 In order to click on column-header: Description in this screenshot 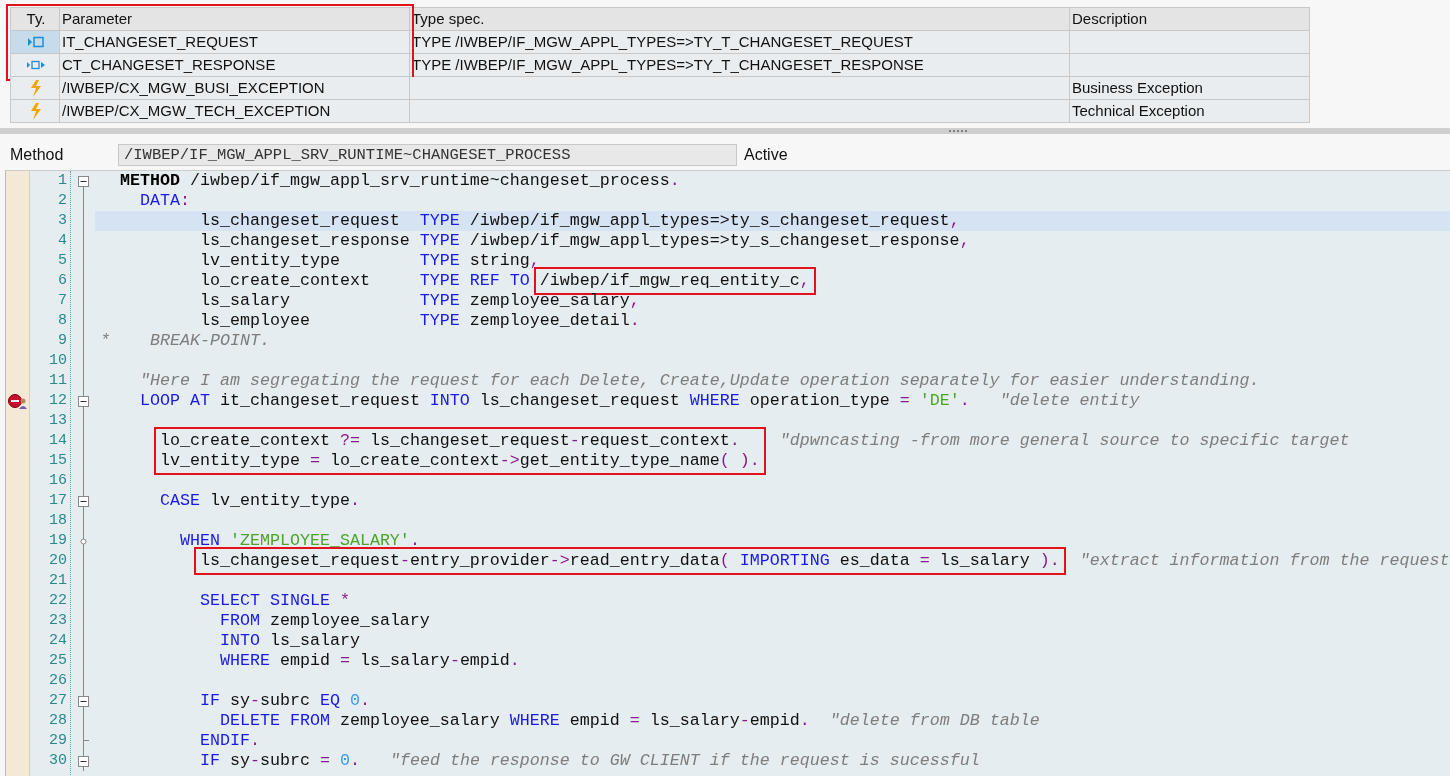, I will do `click(1190, 19)`.